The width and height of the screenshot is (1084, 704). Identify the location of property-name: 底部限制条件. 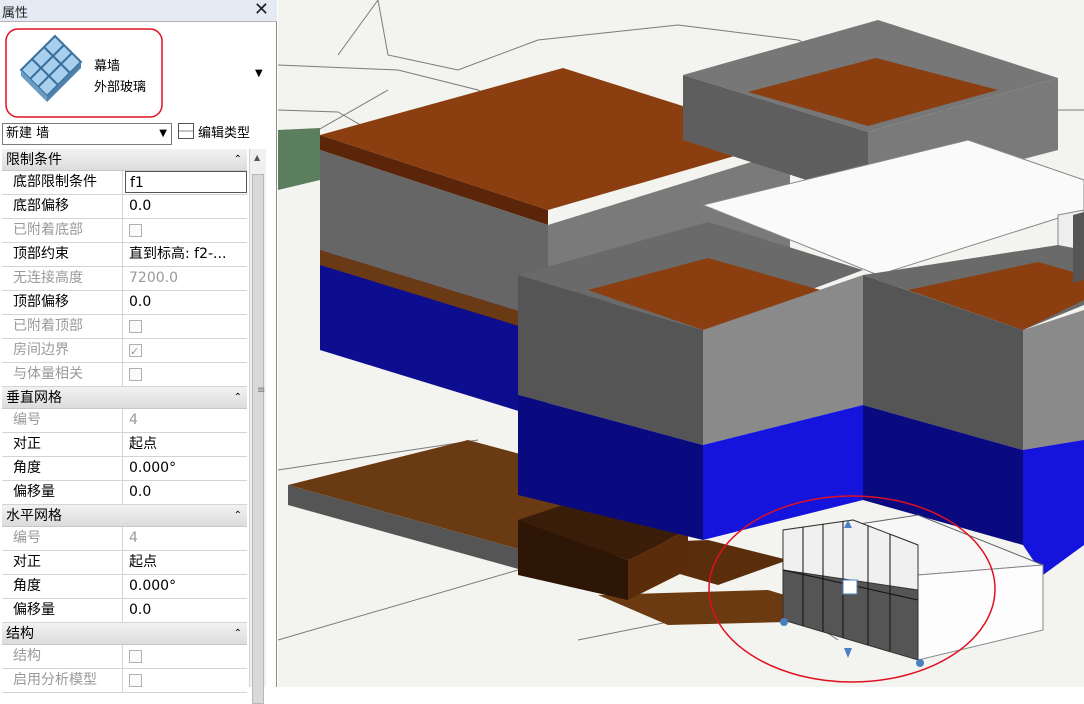
(62, 182).